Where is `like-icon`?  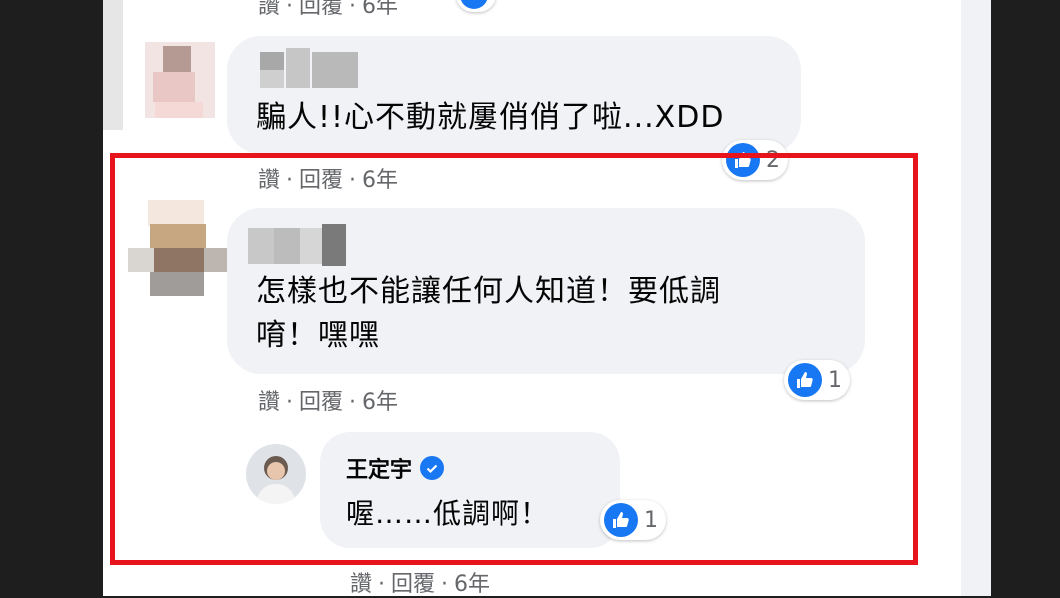 like-icon is located at coordinates (474, 4).